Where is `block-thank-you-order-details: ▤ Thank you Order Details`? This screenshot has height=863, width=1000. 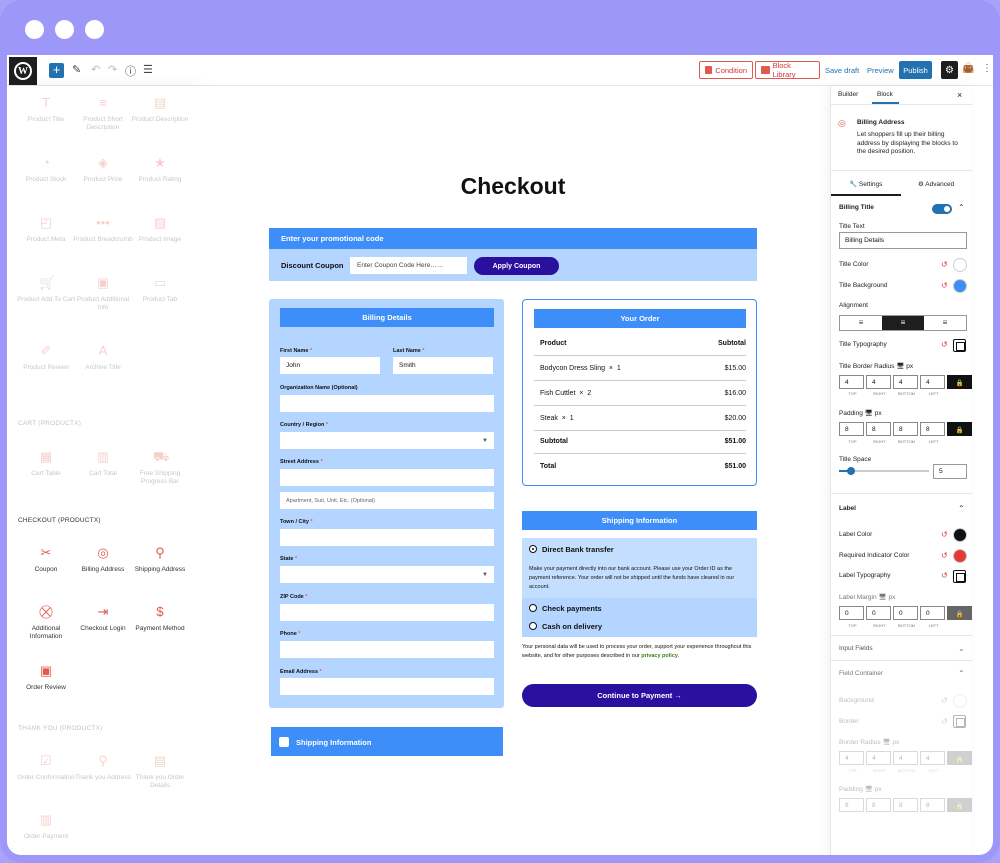 block-thank-you-order-details: ▤ Thank you Order Details is located at coordinates (160, 772).